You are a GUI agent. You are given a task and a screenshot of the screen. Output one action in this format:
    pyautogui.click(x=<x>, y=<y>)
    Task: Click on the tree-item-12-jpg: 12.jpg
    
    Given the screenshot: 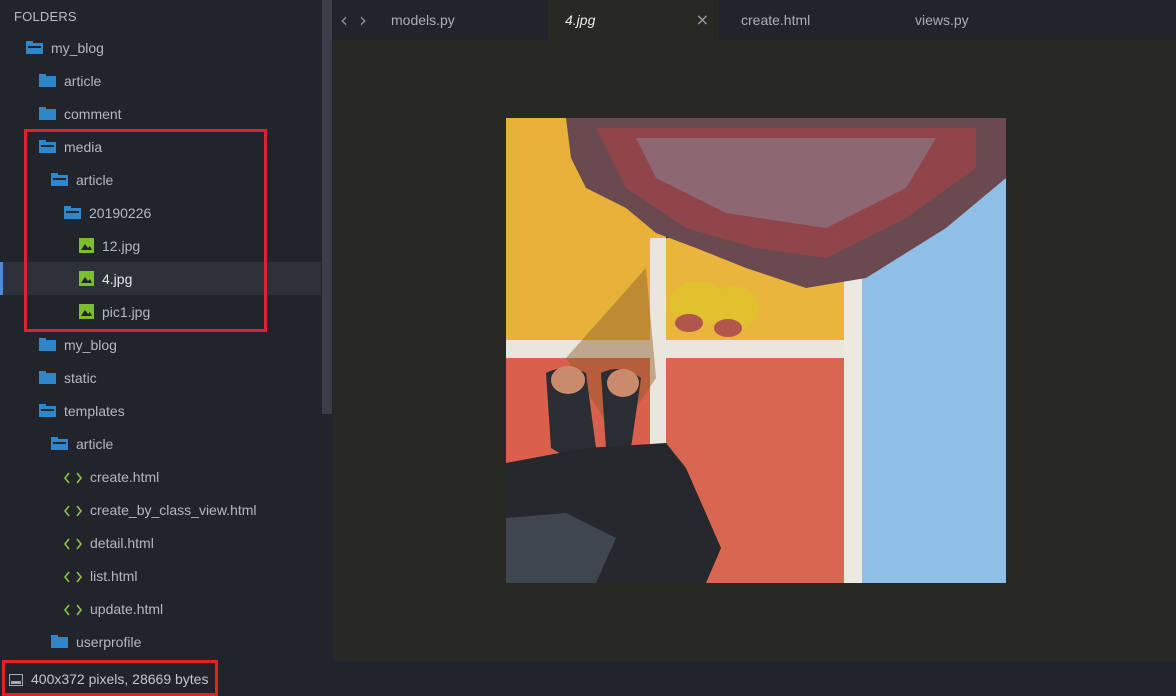 What is the action you would take?
    pyautogui.click(x=160, y=245)
    